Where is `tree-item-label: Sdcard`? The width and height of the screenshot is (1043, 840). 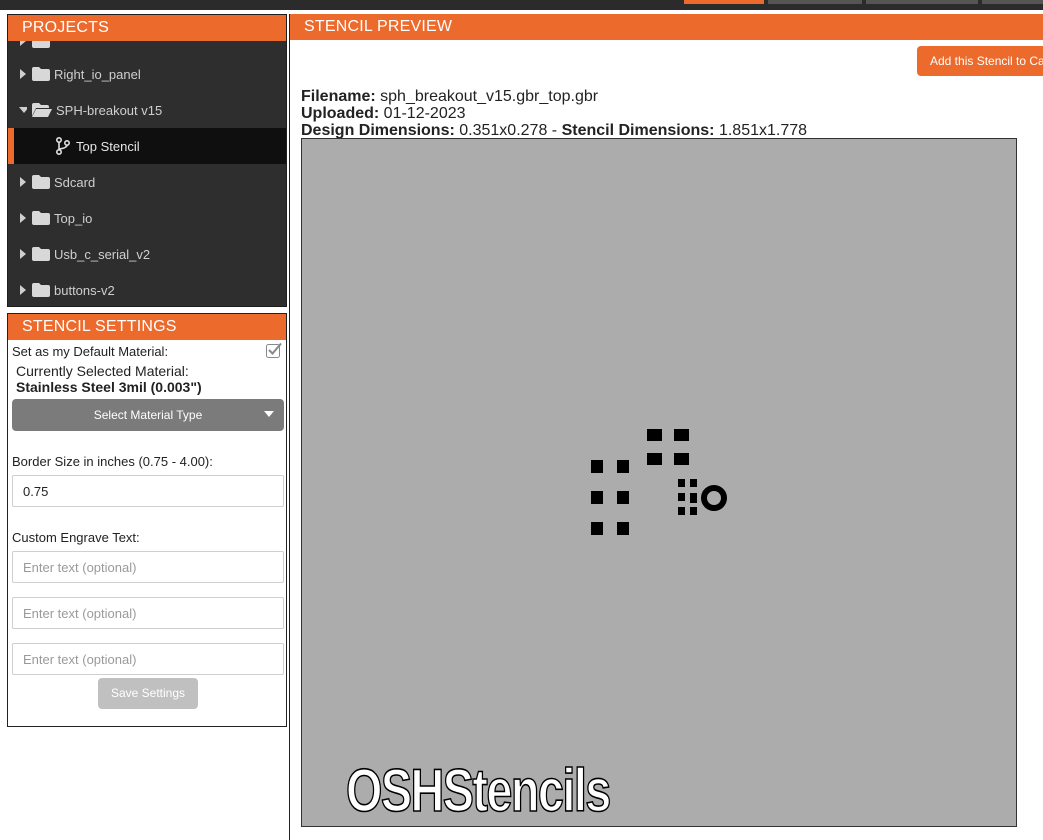
tree-item-label: Sdcard is located at coordinates (75, 182).